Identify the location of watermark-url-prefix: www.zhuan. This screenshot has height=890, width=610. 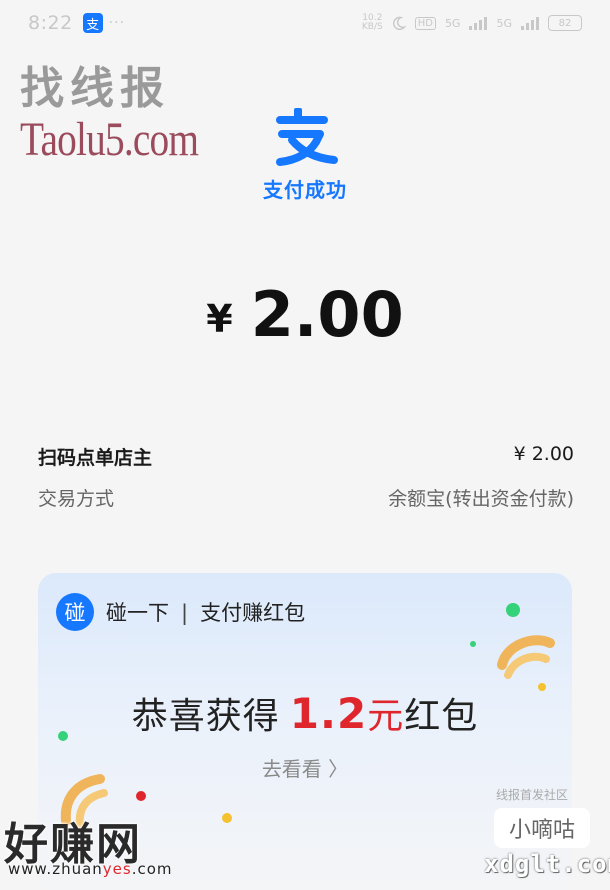
(55, 869).